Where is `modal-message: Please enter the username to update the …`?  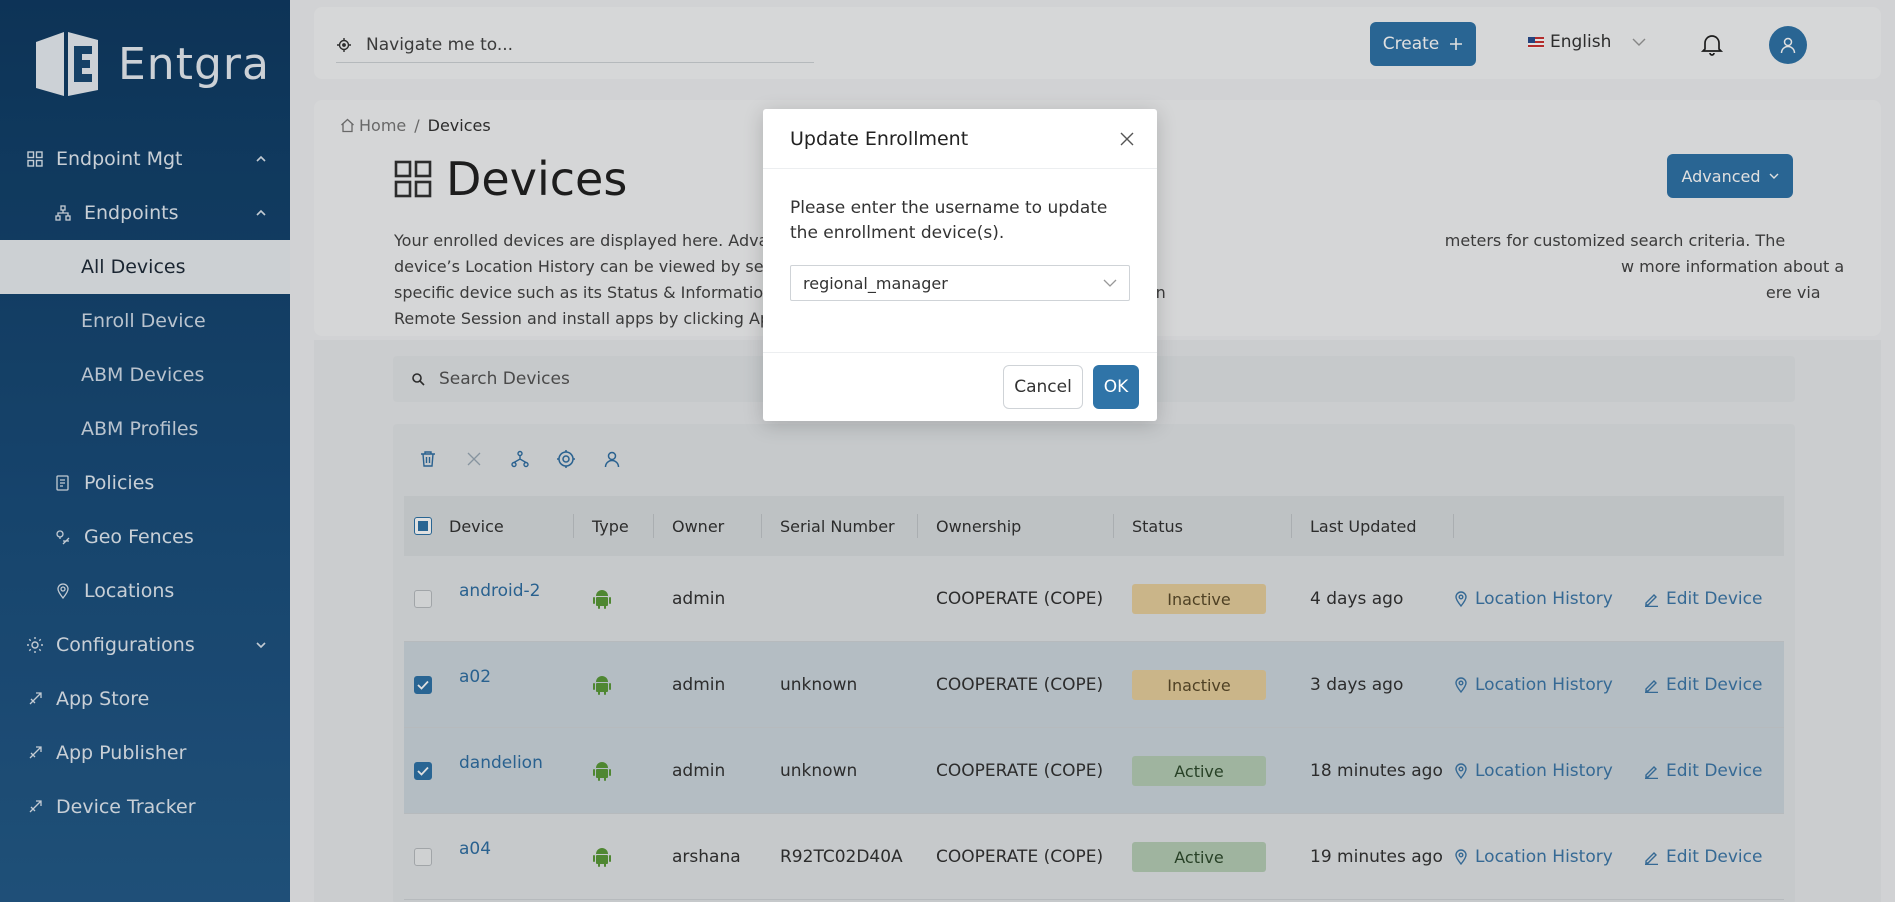 modal-message: Please enter the username to update the … is located at coordinates (949, 220).